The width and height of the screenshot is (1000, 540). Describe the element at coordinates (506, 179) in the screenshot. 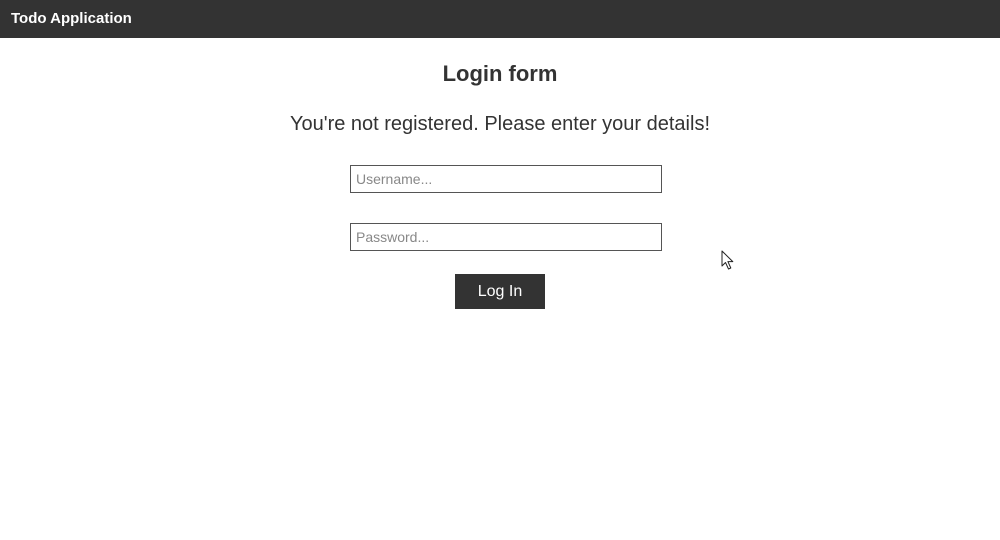

I see `username-input` at that location.